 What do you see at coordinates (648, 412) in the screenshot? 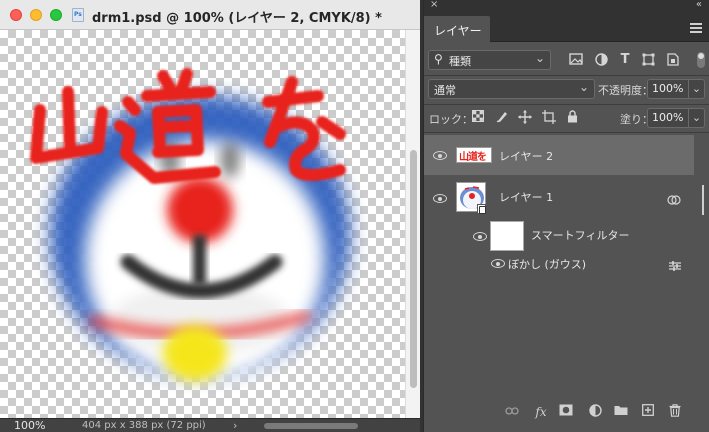
I see `new-layer-icon` at bounding box center [648, 412].